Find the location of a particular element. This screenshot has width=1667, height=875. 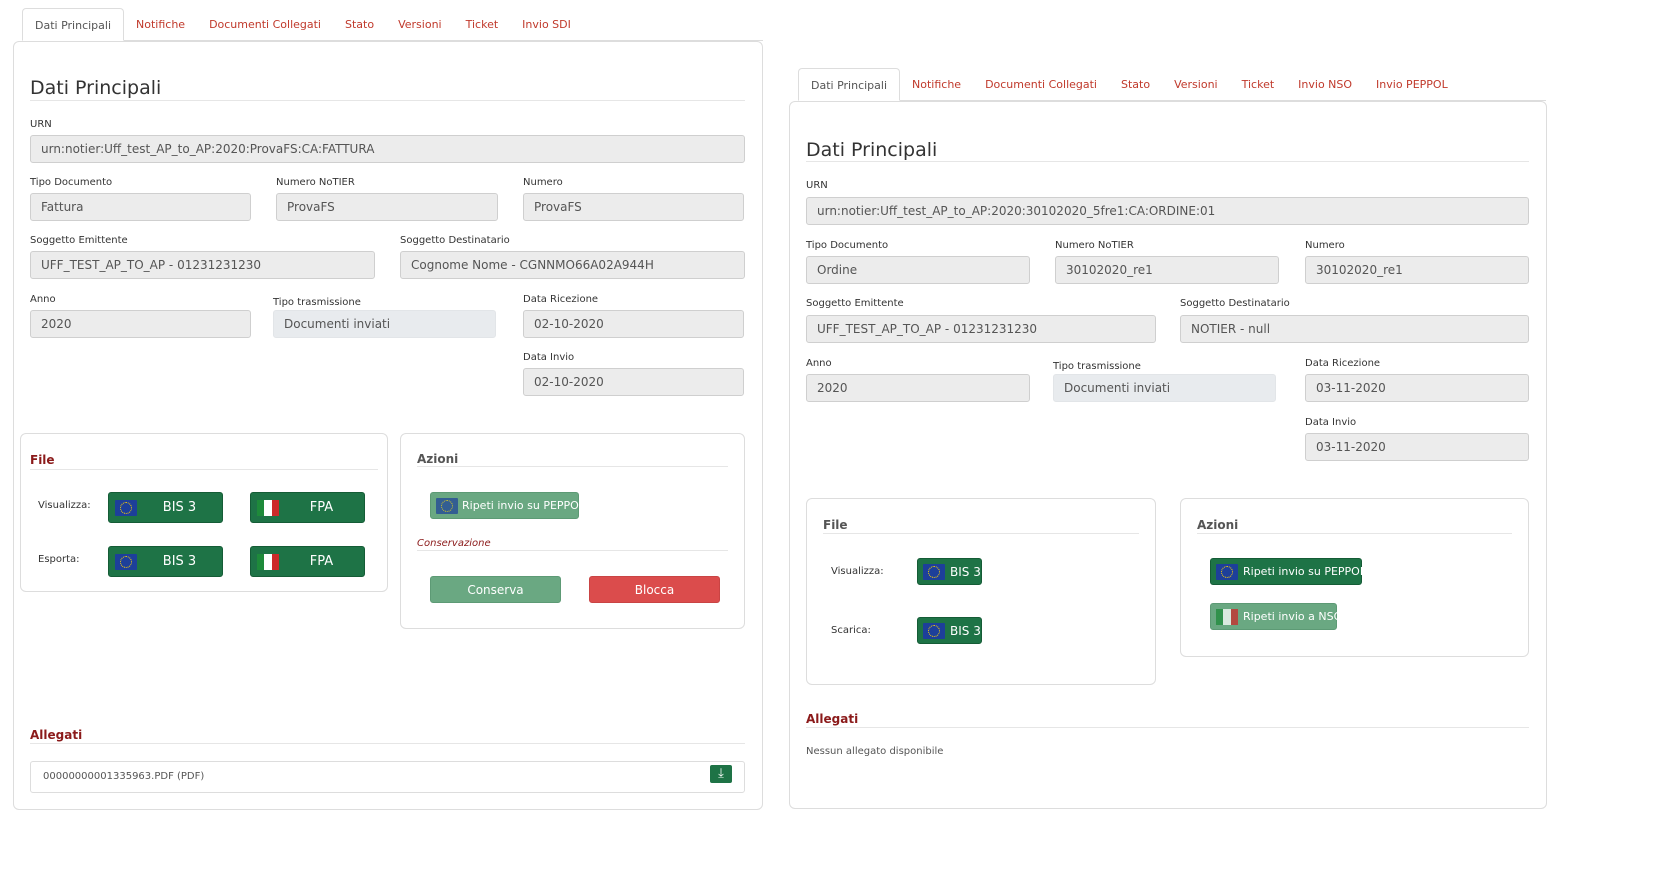

right-tipo-trasmissione-label: Tipo trasmissione is located at coordinates (1097, 366).